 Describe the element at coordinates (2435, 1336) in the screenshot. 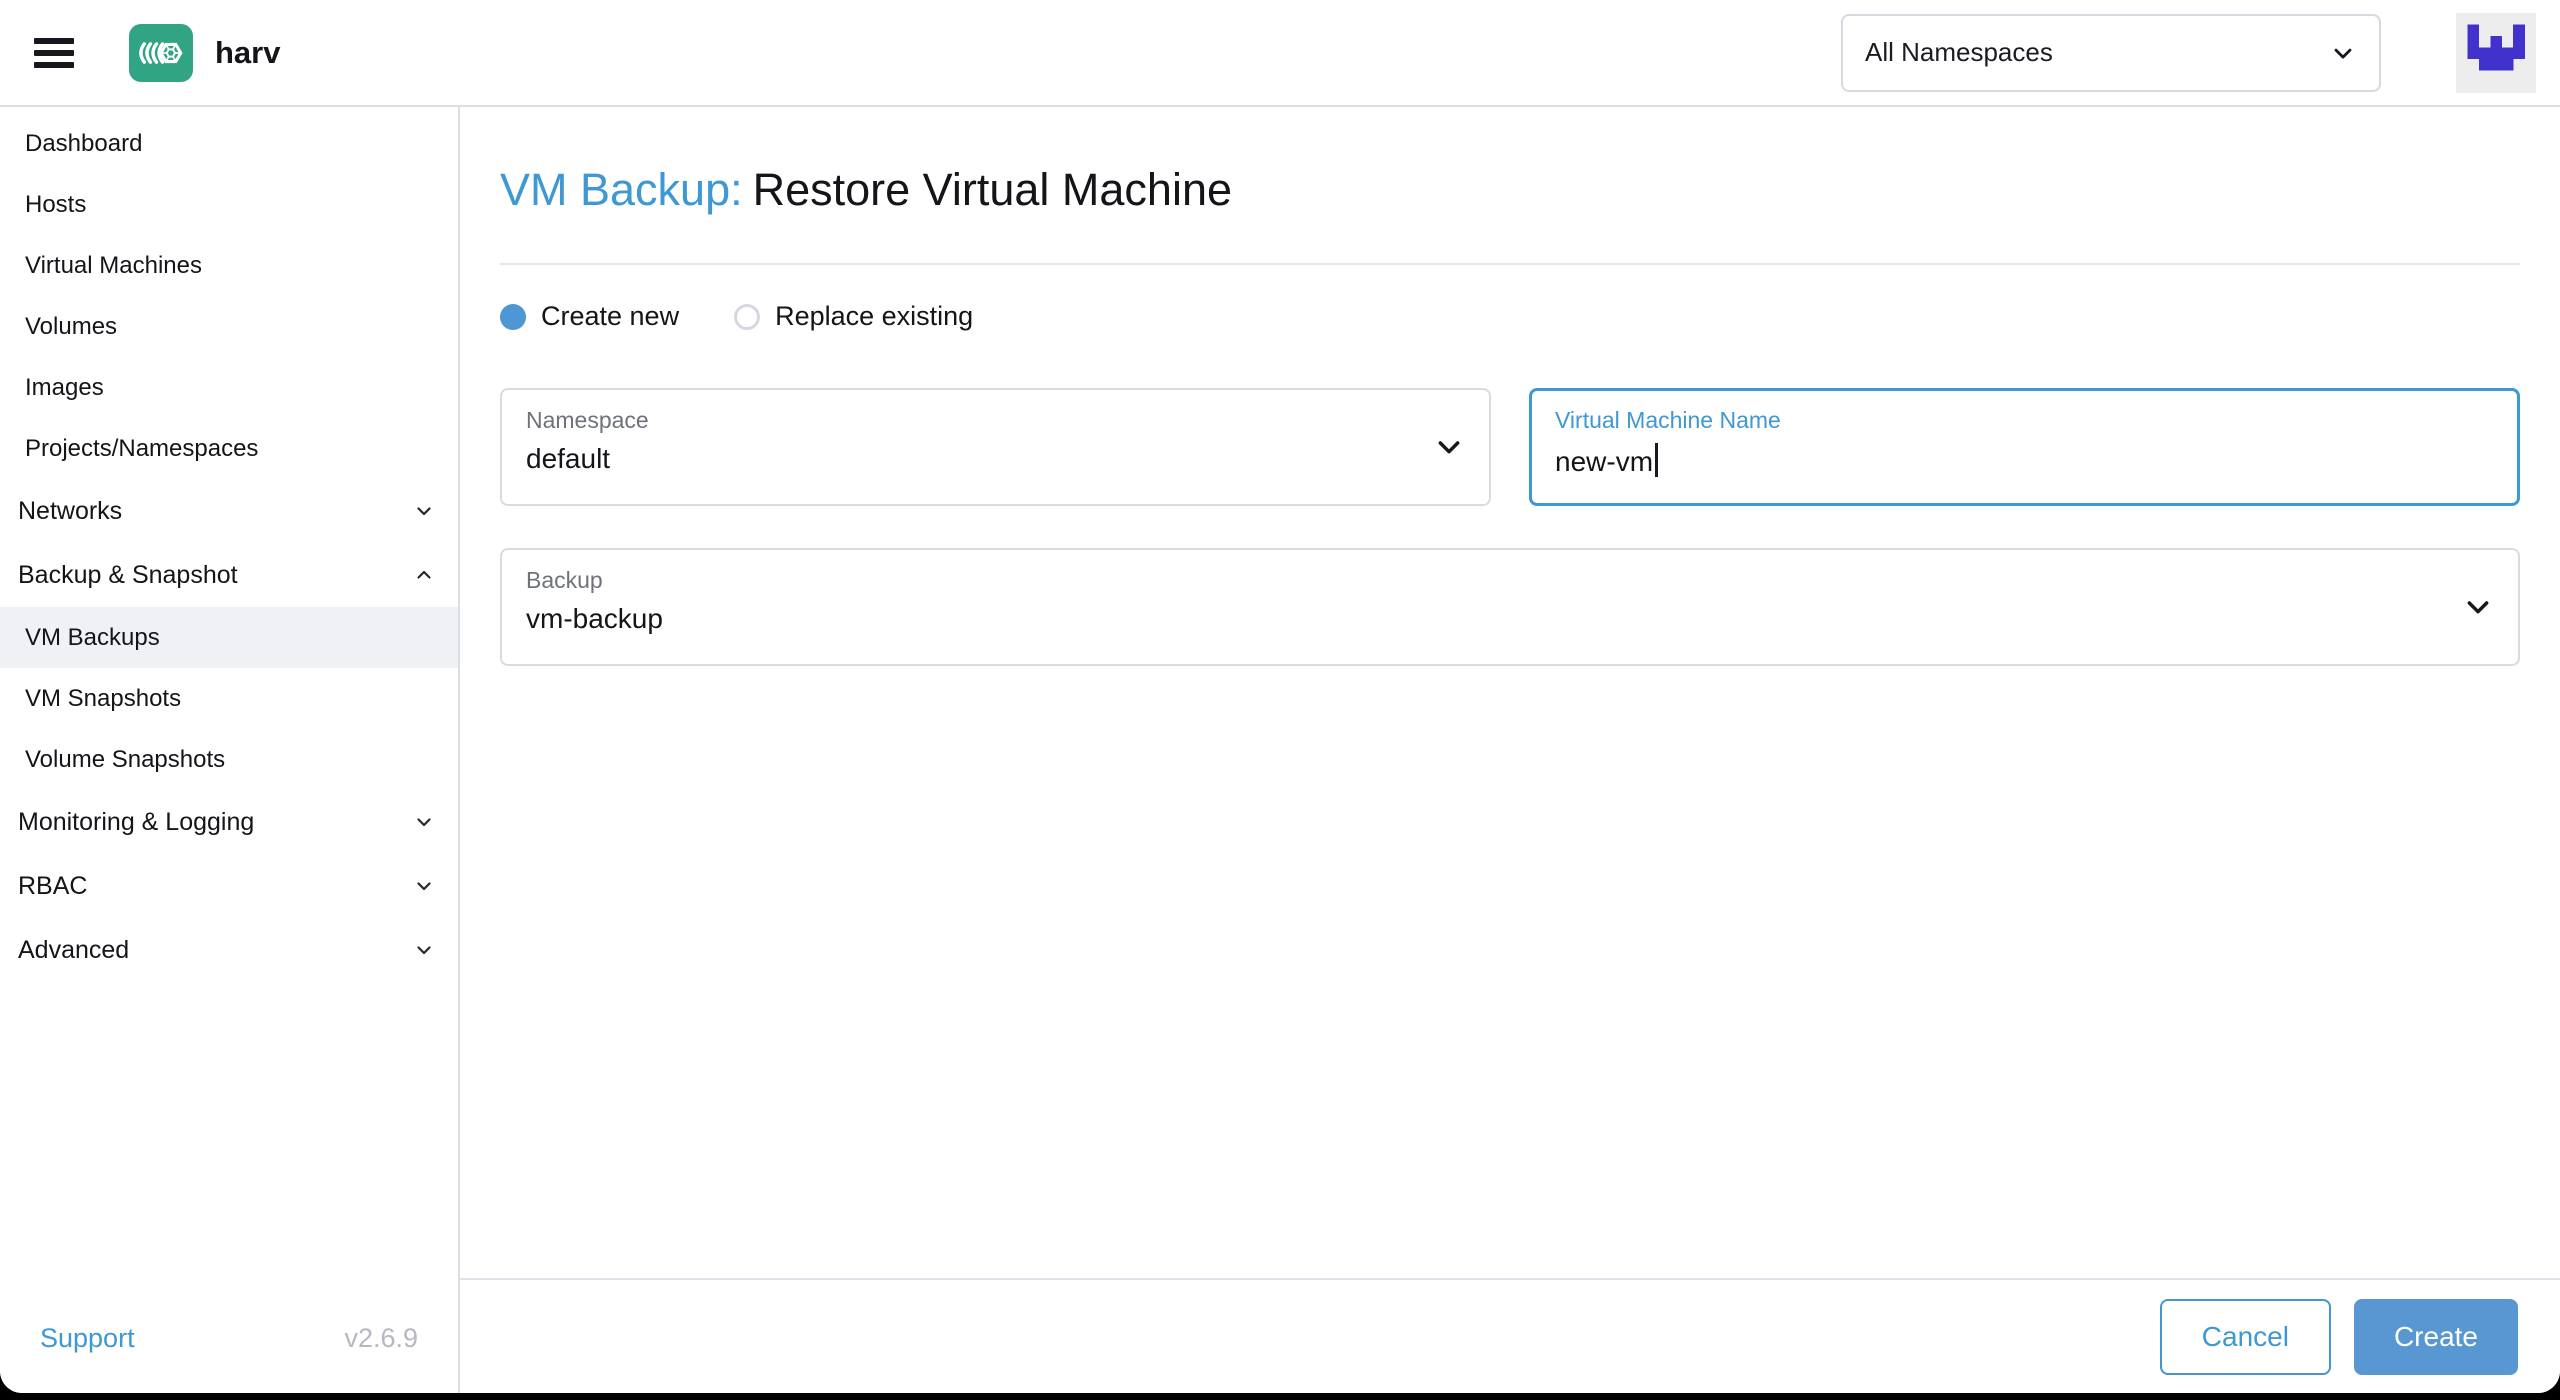

I see `create-button: Create` at that location.